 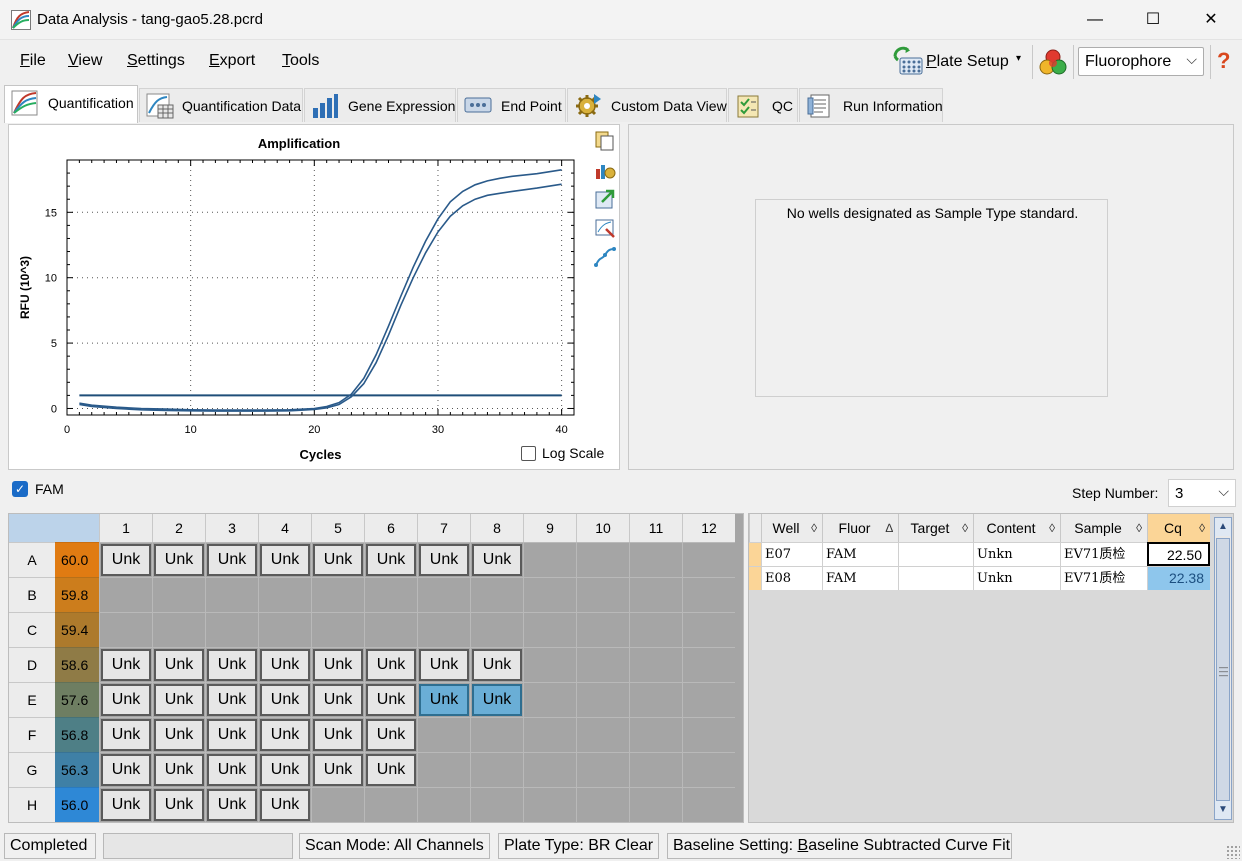 What do you see at coordinates (231, 699) in the screenshot?
I see `well-E3: Unk` at bounding box center [231, 699].